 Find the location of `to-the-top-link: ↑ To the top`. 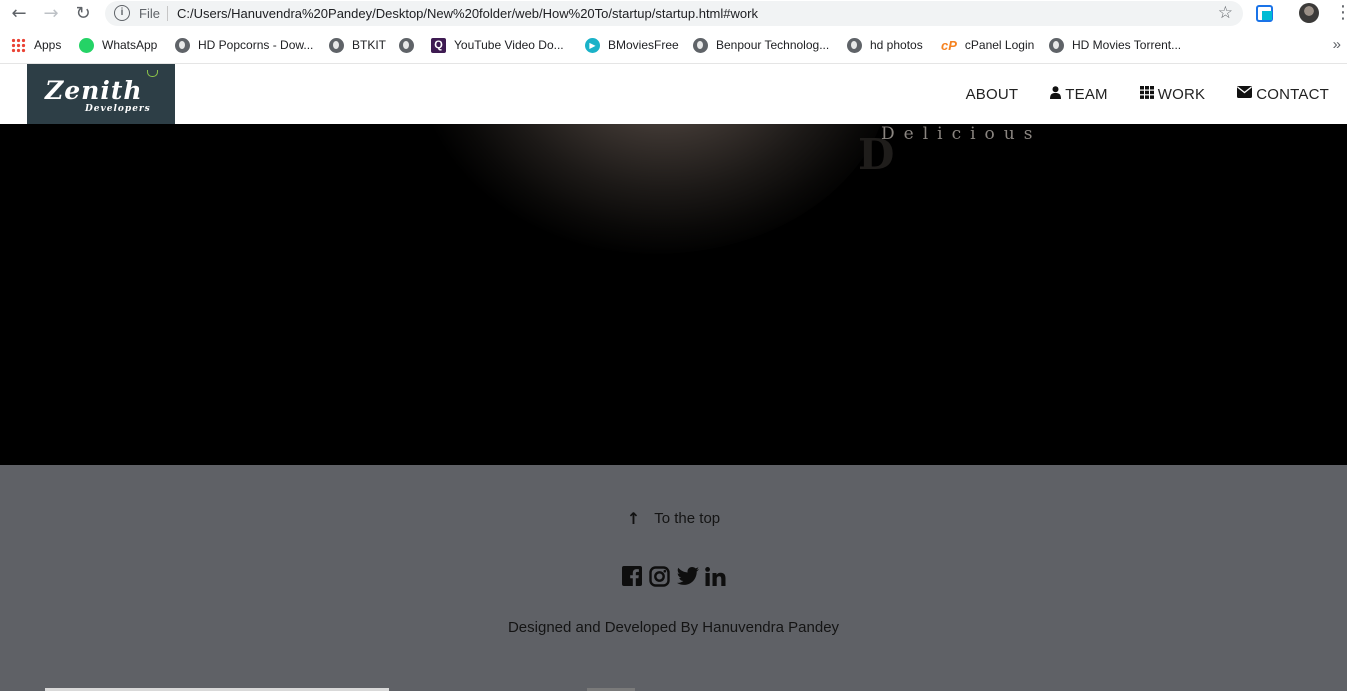

to-the-top-link: ↑ To the top is located at coordinates (673, 518).